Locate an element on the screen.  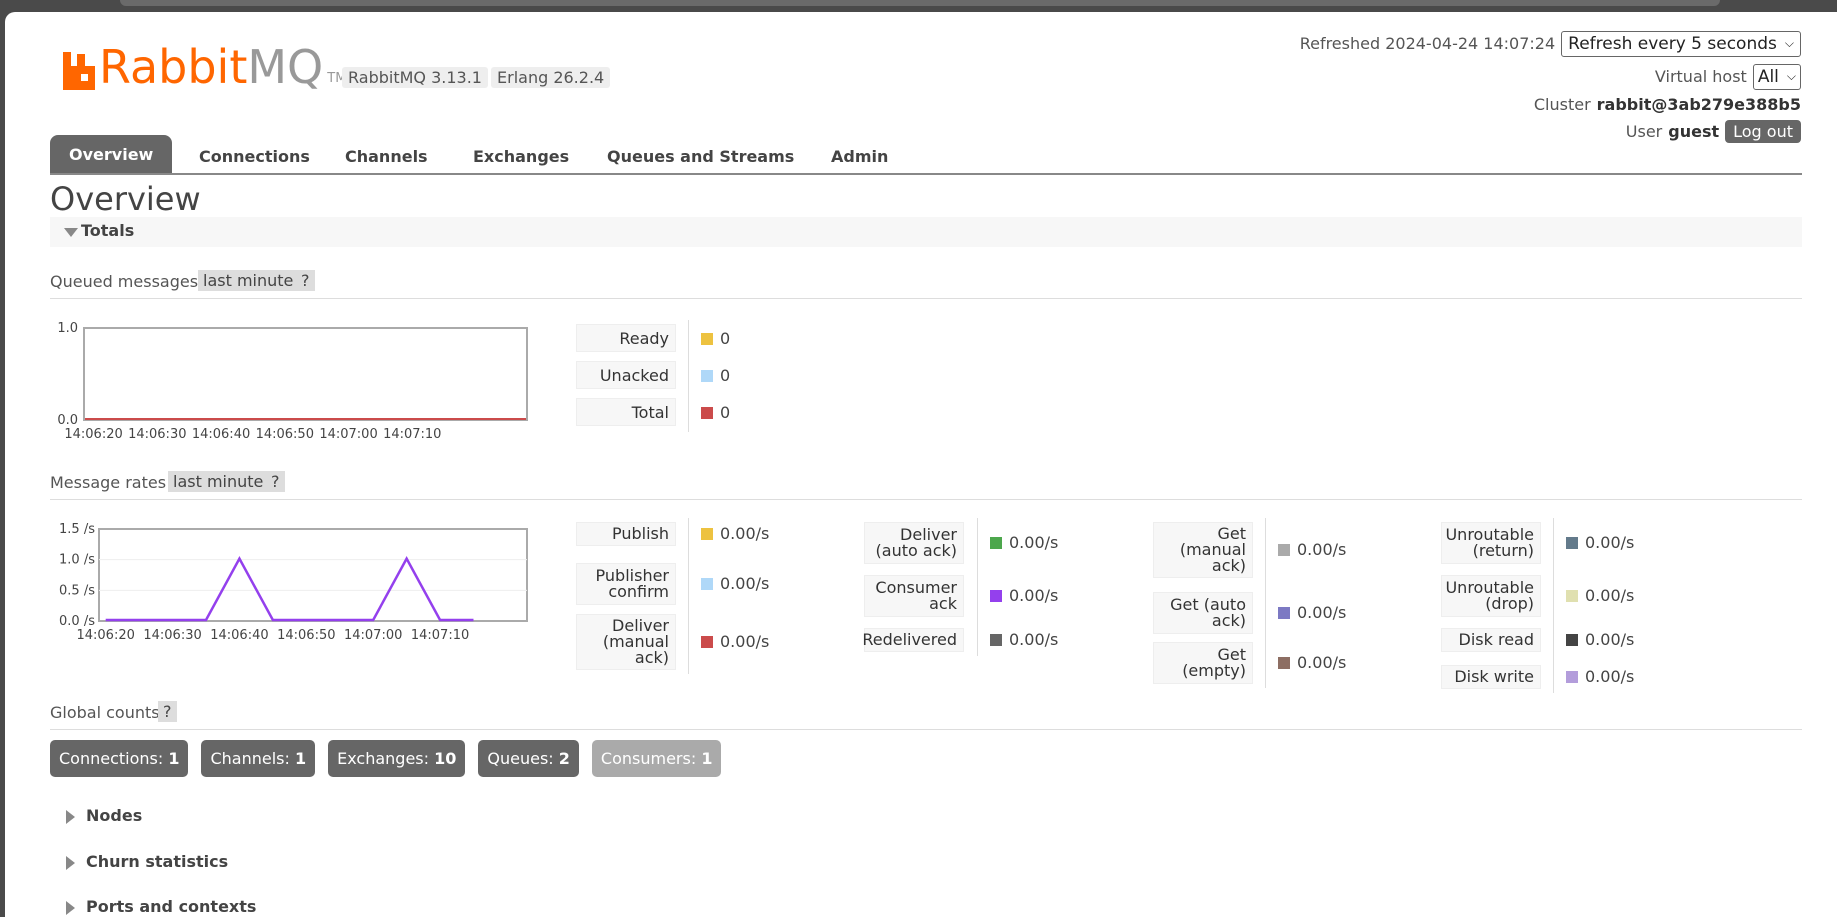
triangle-down-icon is located at coordinates (71, 232).